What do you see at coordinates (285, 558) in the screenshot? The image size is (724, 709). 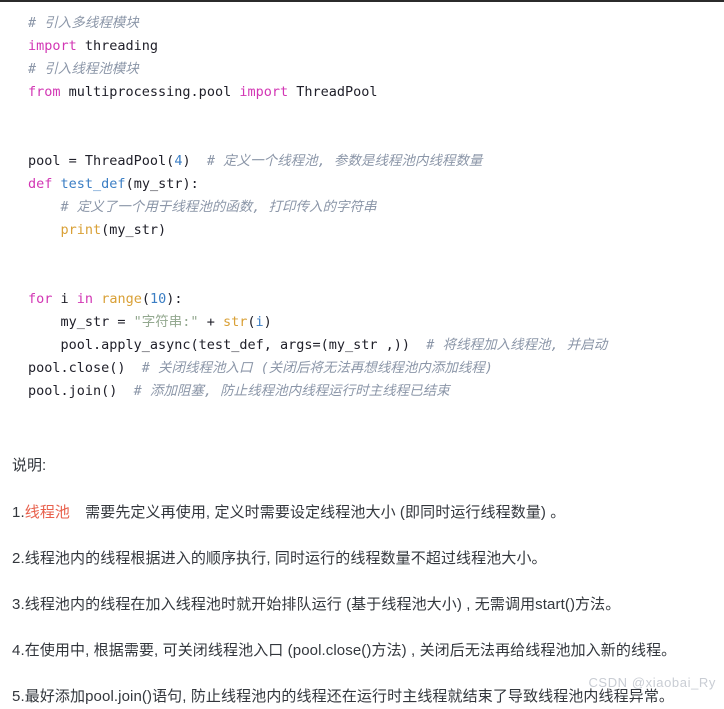 I see `explanation-item-text: 线程池内的线程根据进入的顺序执行, 同时运行的线程数量不超过线程池大小。` at bounding box center [285, 558].